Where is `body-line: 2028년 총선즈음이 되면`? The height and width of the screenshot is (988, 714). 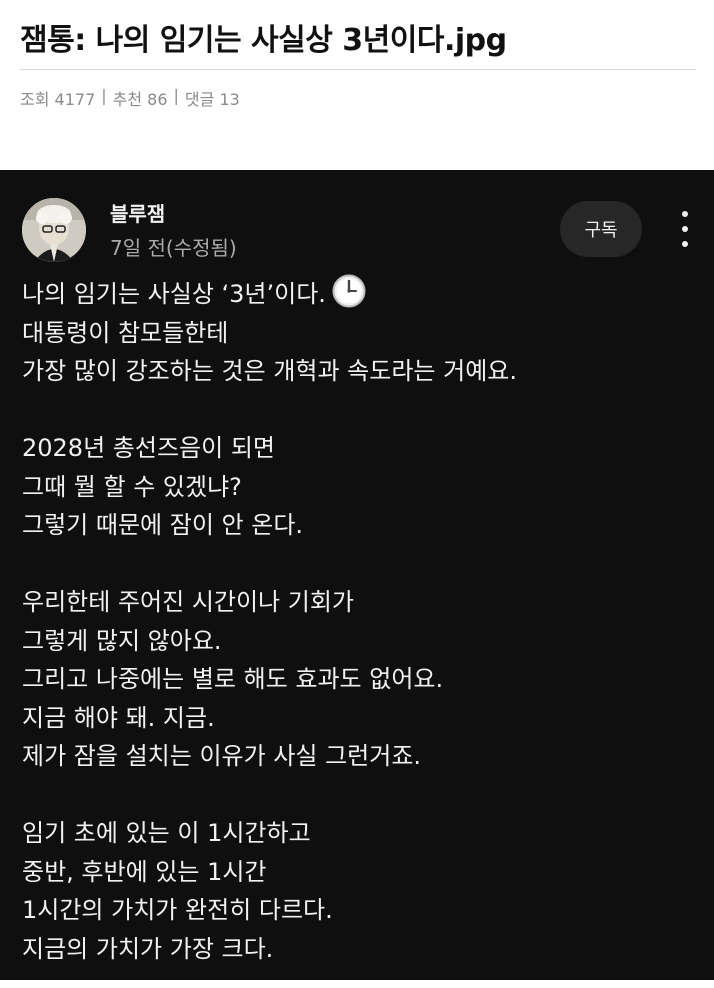
body-line: 2028년 총선즈음이 되면 is located at coordinates (148, 448).